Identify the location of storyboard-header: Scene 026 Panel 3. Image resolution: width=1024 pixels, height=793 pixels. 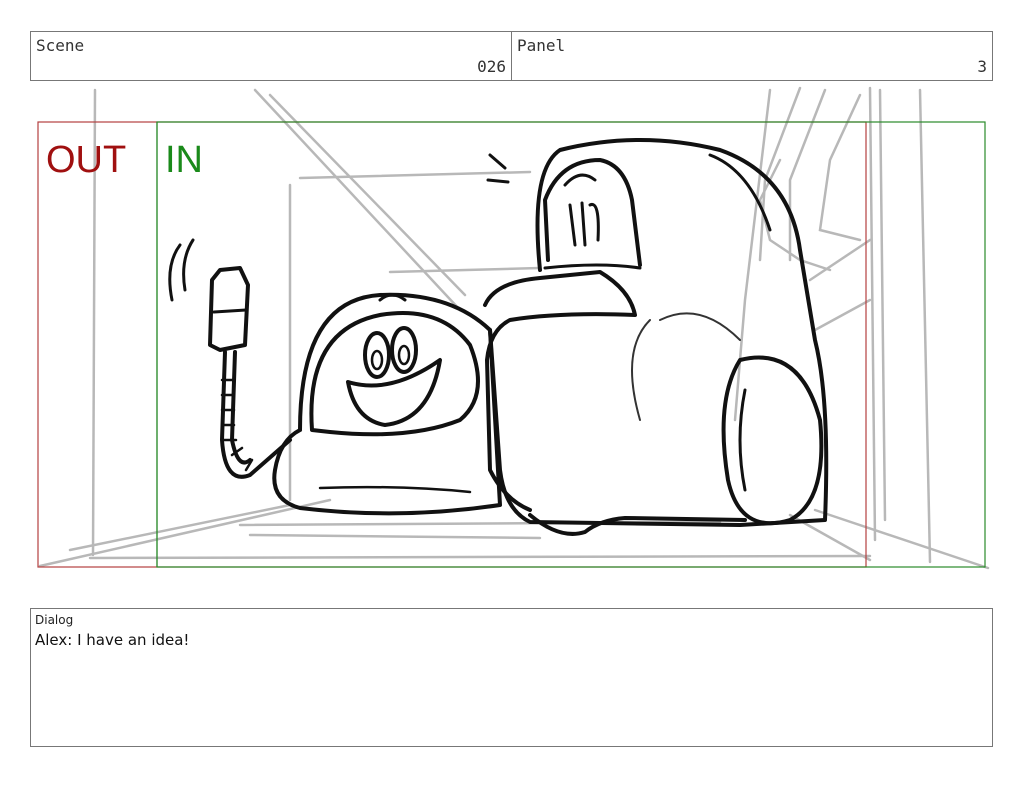
(511, 56).